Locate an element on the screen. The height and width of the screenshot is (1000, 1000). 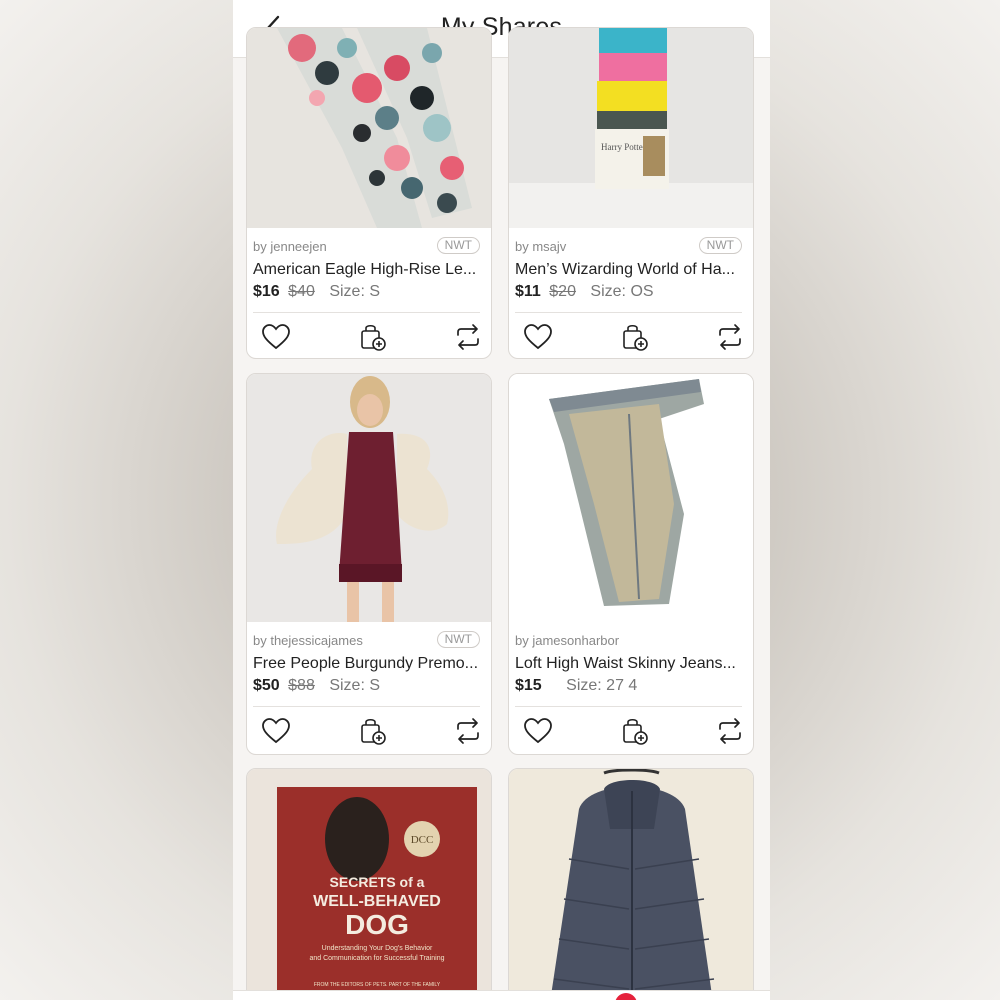
listing-photo-puffer-jacket is located at coordinates (631, 884).